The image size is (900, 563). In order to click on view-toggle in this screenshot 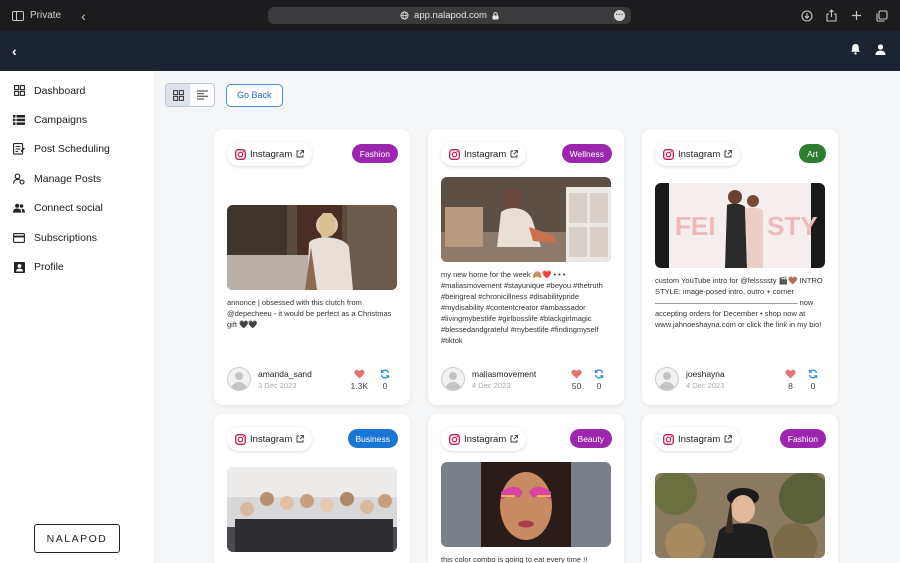, I will do `click(190, 95)`.